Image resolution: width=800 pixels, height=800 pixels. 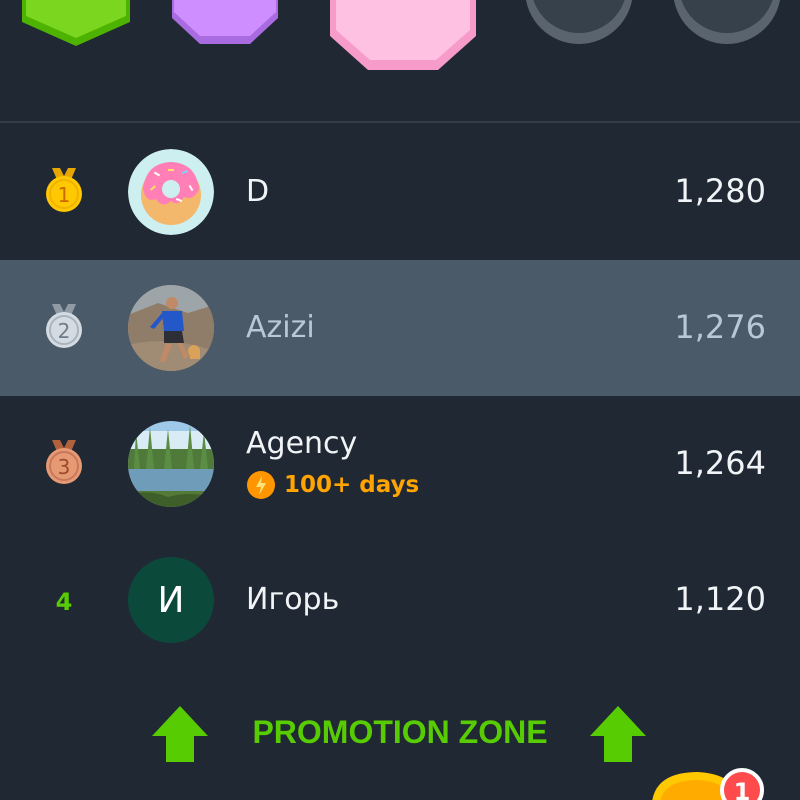 What do you see at coordinates (76, 23) in the screenshot?
I see `green-league-badge-icon` at bounding box center [76, 23].